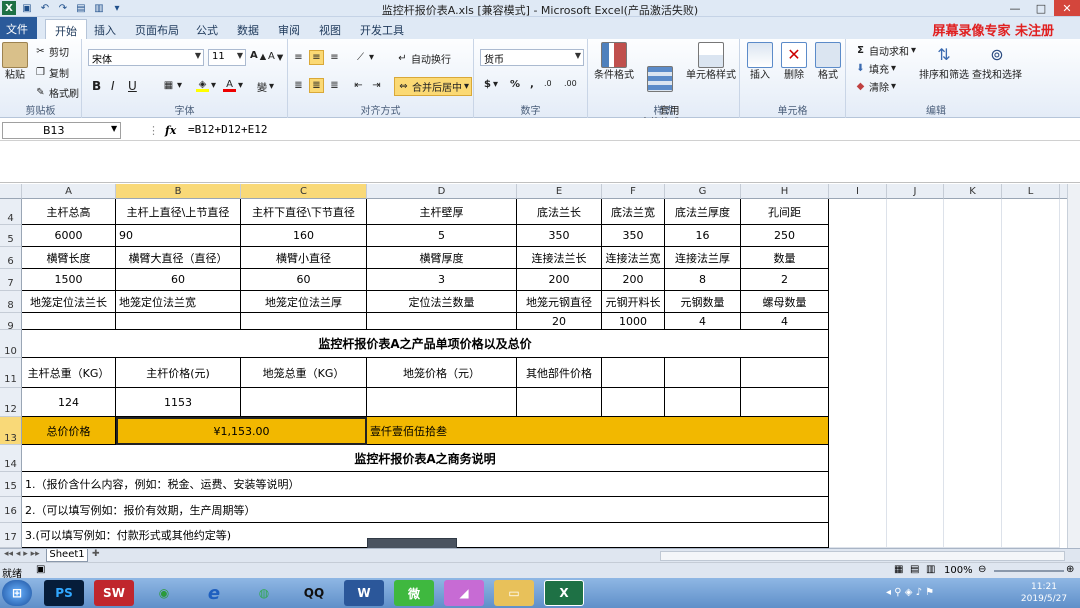 This screenshot has width=1080, height=608. What do you see at coordinates (69, 373) in the screenshot?
I see `cell-a11: 主杆总重（KG）` at bounding box center [69, 373].